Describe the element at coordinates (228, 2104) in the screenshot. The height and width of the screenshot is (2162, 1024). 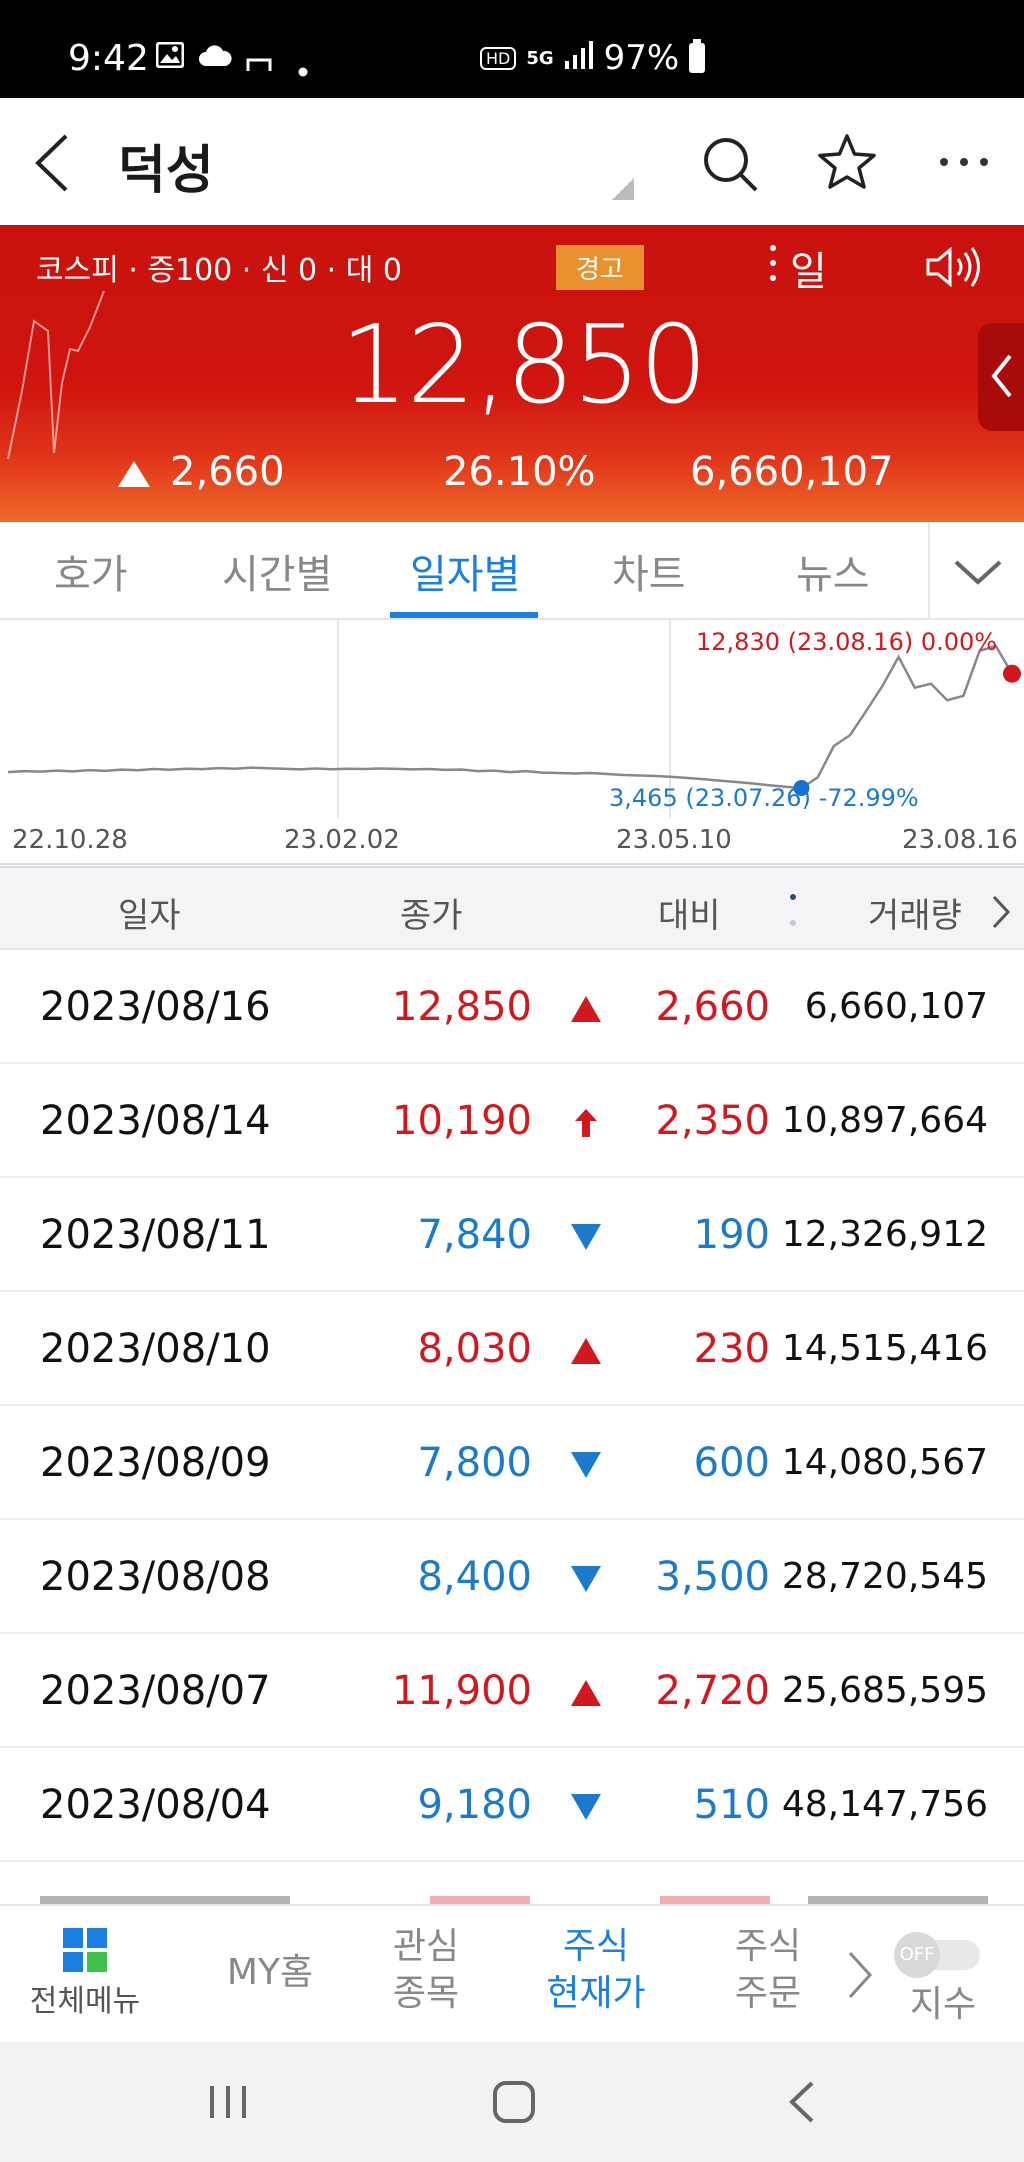
I see `recent-apps-icon` at that location.